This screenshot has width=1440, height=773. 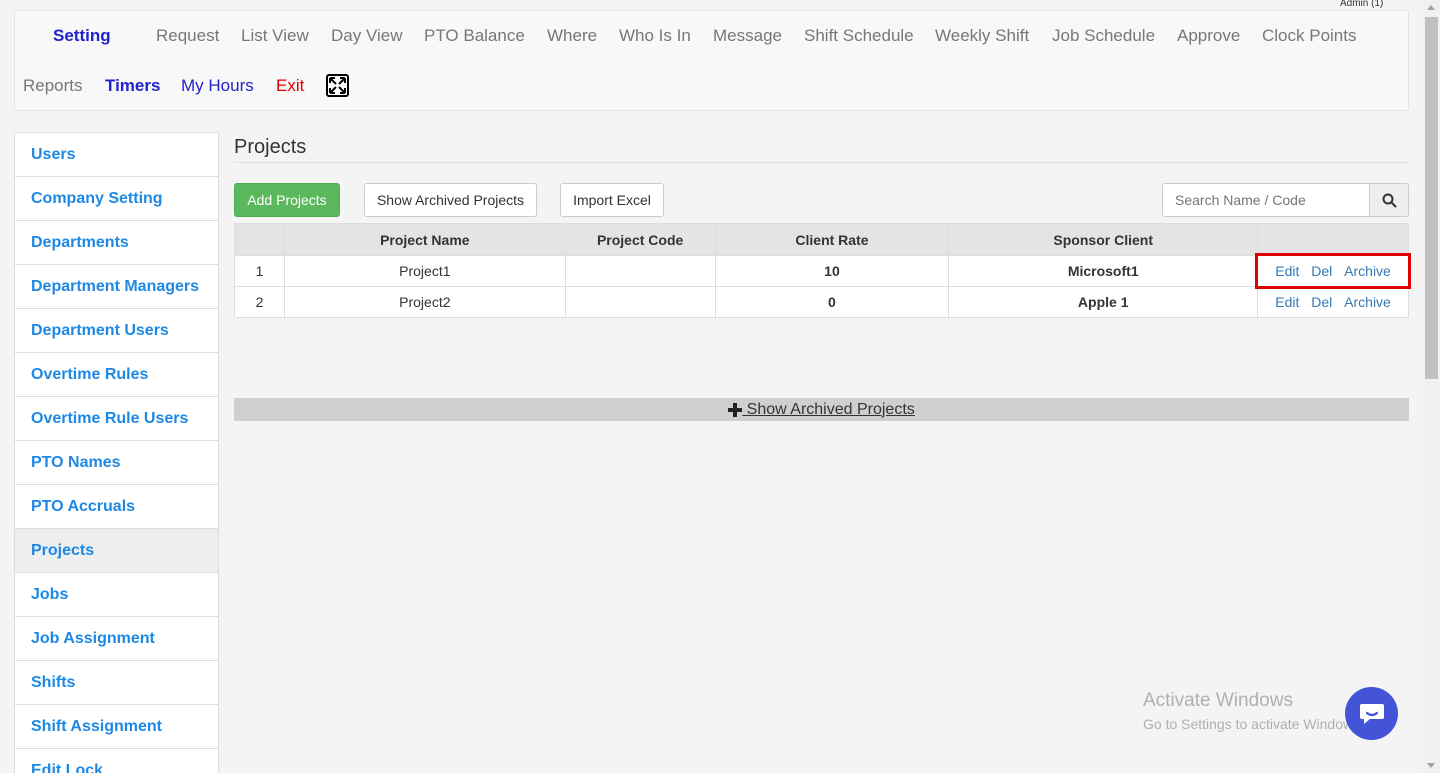 What do you see at coordinates (259, 239) in the screenshot?
I see `col-number` at bounding box center [259, 239].